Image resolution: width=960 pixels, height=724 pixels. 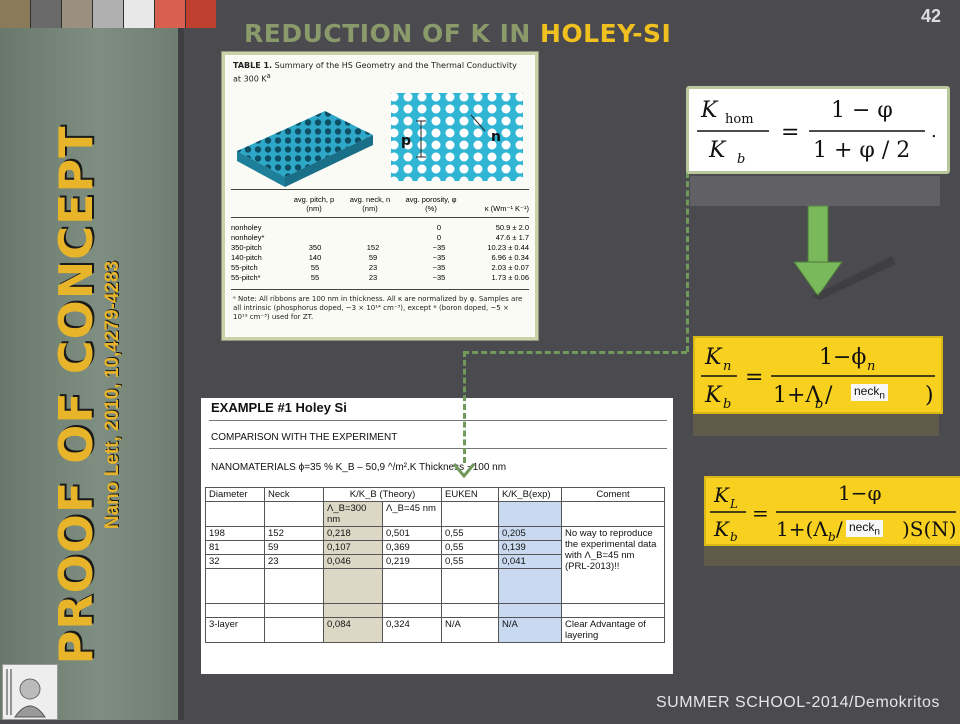 What do you see at coordinates (382, 494) in the screenshot?
I see `table-header: K/K_B (Theory)` at bounding box center [382, 494].